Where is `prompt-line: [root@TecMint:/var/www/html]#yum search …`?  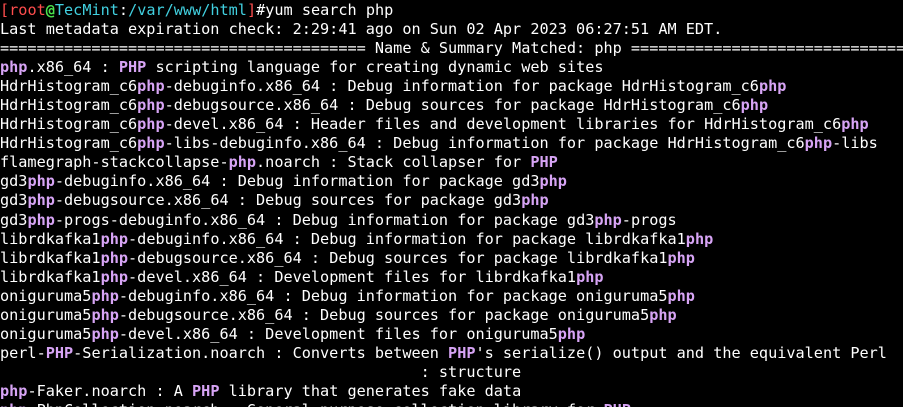 prompt-line: [root@TecMint:/var/www/html]#yum search … is located at coordinates (451, 10).